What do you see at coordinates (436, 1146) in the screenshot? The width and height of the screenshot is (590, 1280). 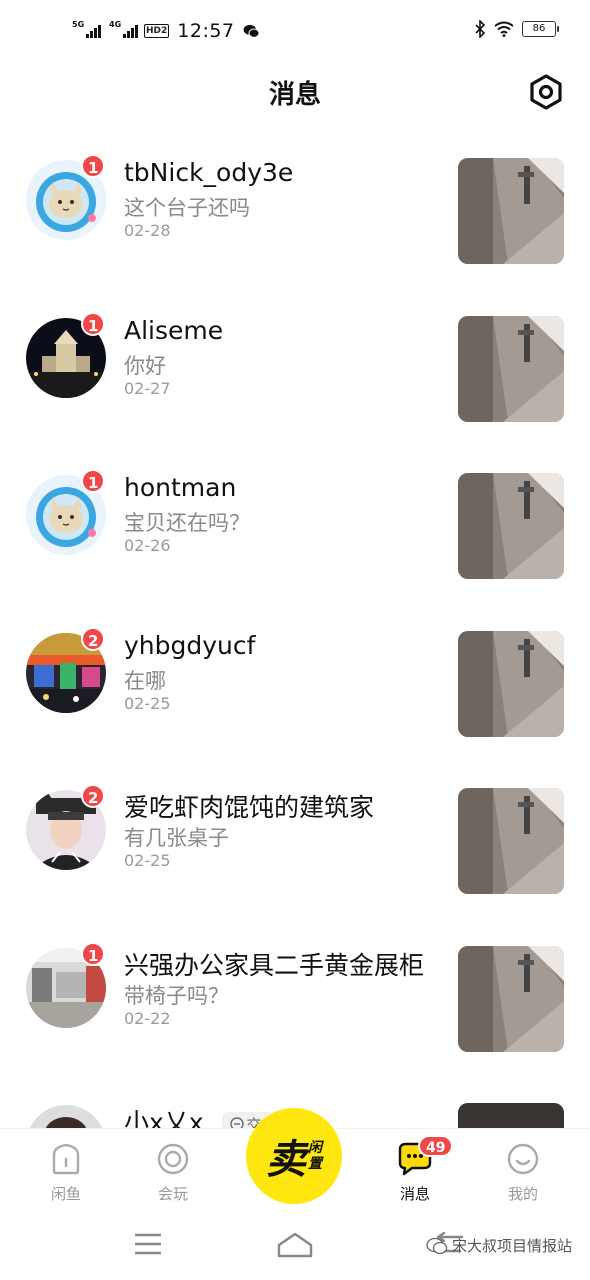 I see `messages-badge: 49` at bounding box center [436, 1146].